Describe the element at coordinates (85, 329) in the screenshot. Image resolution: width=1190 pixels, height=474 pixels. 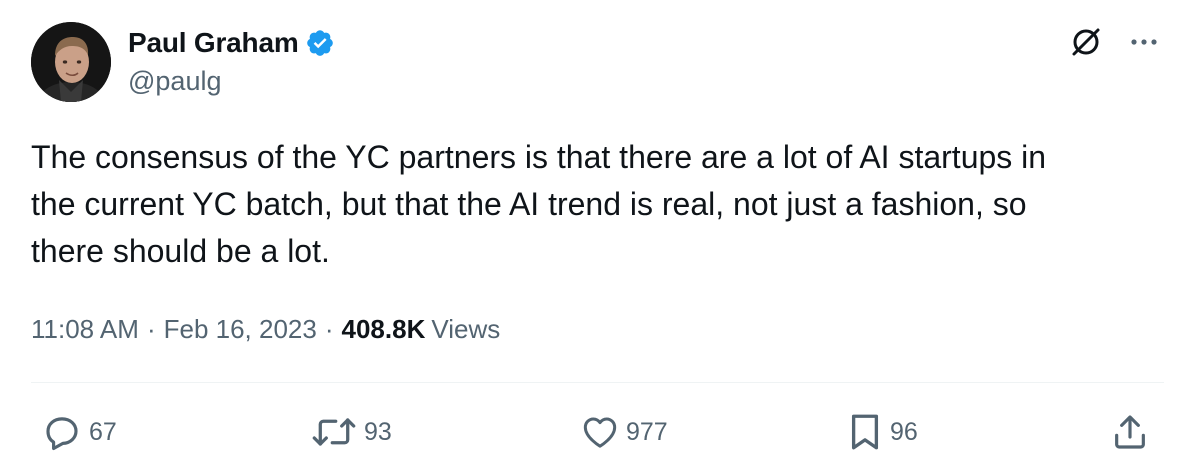
I see `tweet-time: 11:08 AM` at that location.